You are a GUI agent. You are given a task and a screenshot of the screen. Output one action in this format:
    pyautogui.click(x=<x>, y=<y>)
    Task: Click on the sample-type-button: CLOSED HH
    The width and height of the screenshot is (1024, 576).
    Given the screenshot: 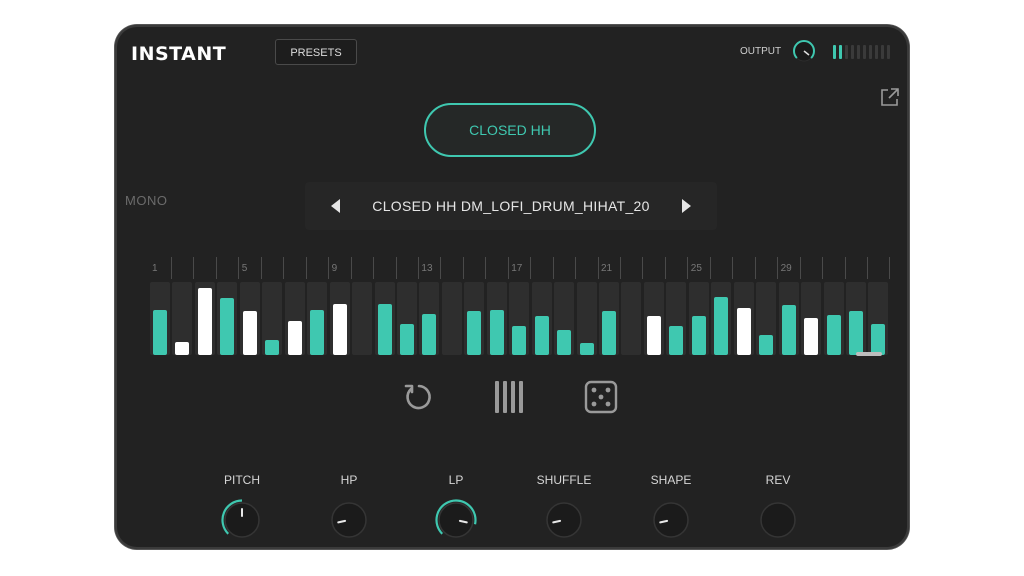 What is the action you would take?
    pyautogui.click(x=510, y=130)
    